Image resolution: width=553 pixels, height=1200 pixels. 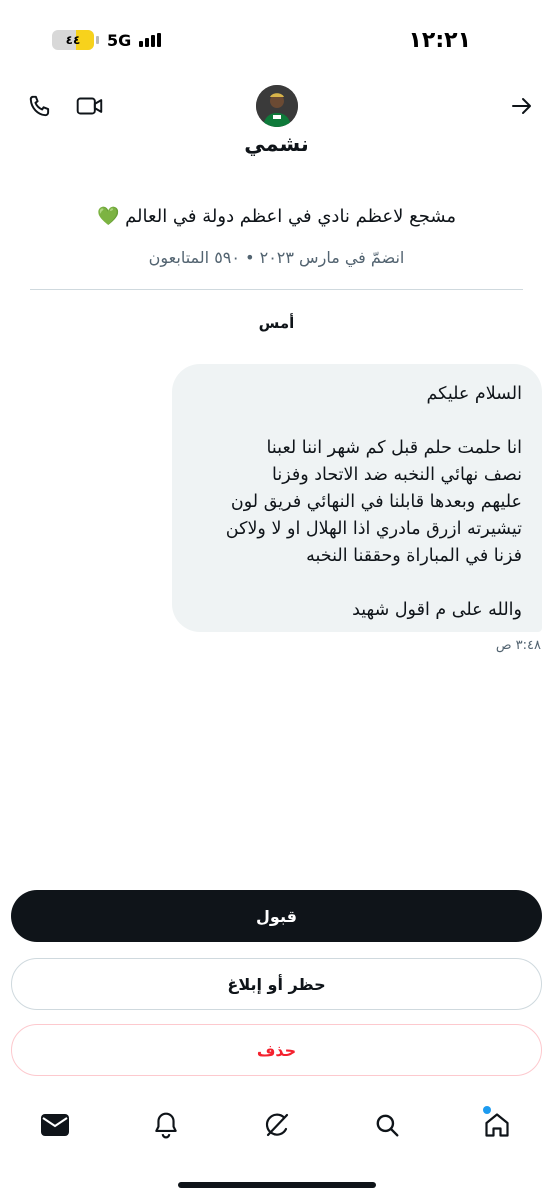 I want to click on arrow-right-icon, so click(x=522, y=106).